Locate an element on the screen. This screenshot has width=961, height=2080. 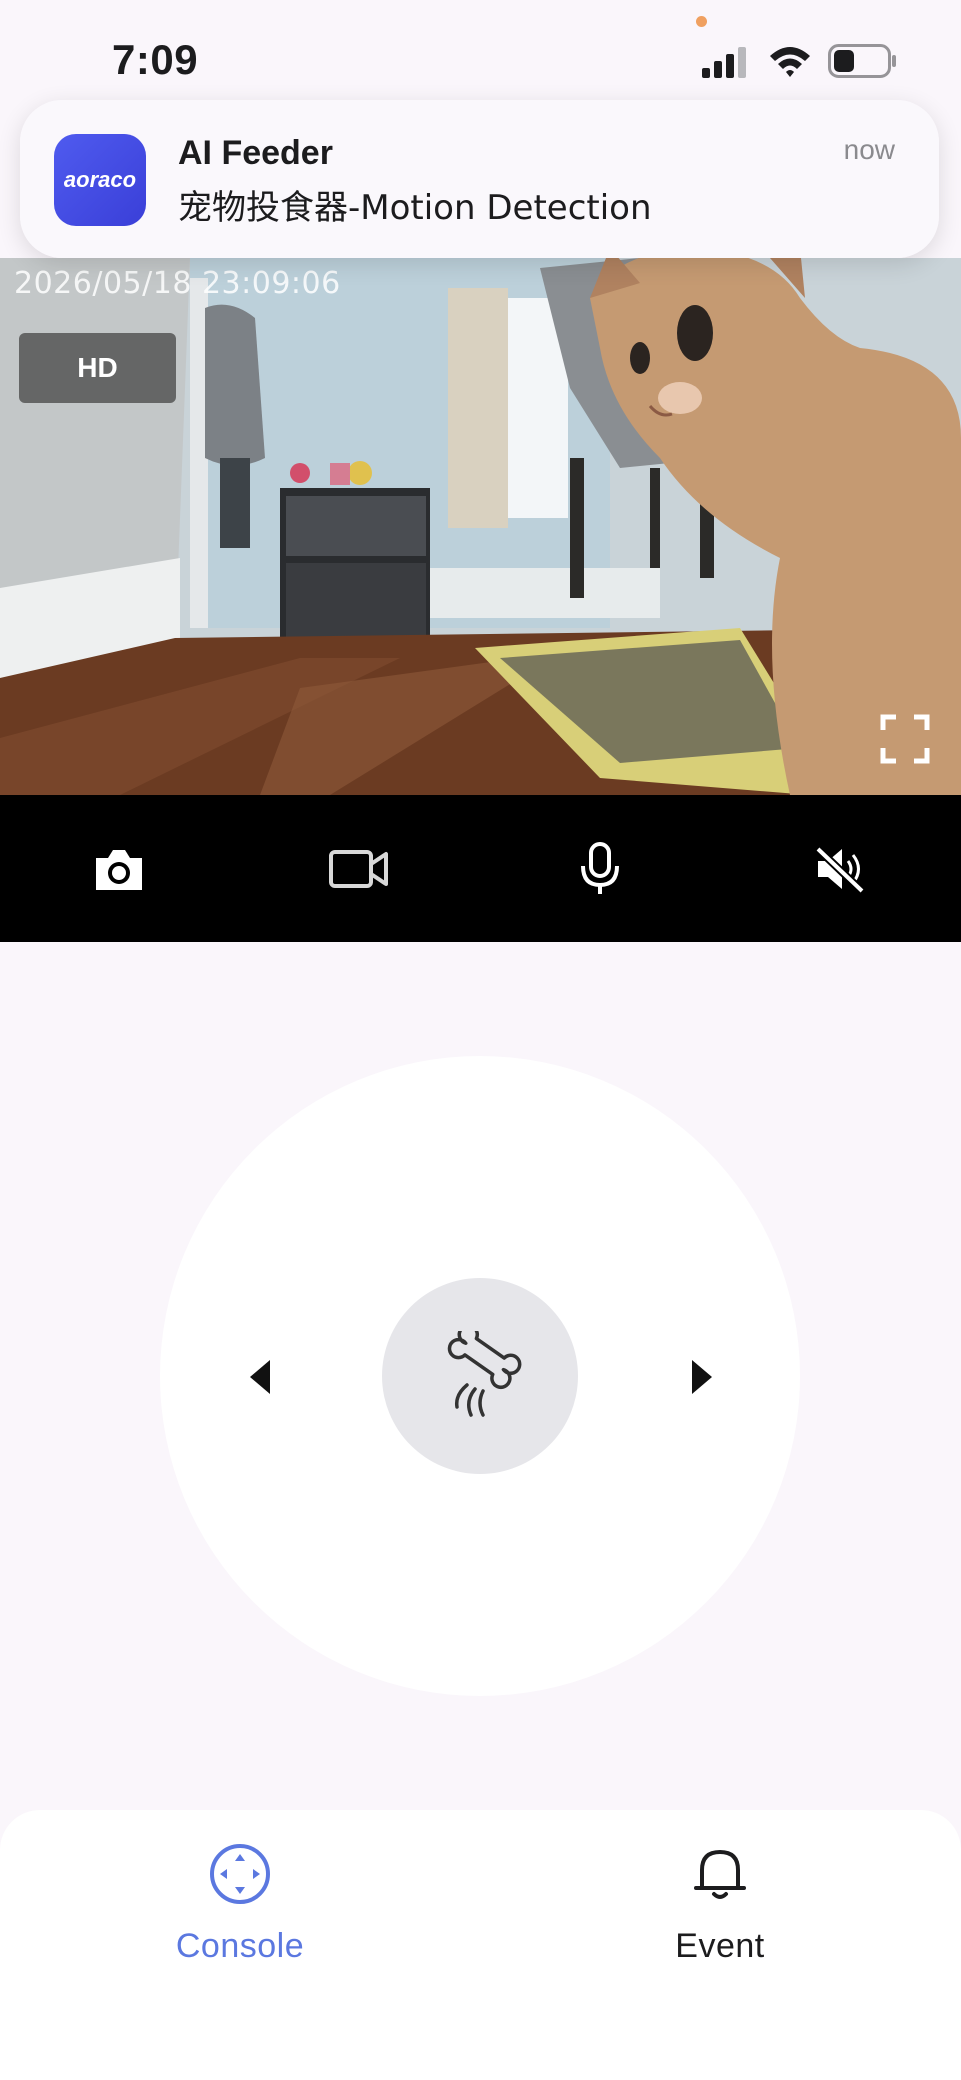
record-button is located at coordinates (359, 869).